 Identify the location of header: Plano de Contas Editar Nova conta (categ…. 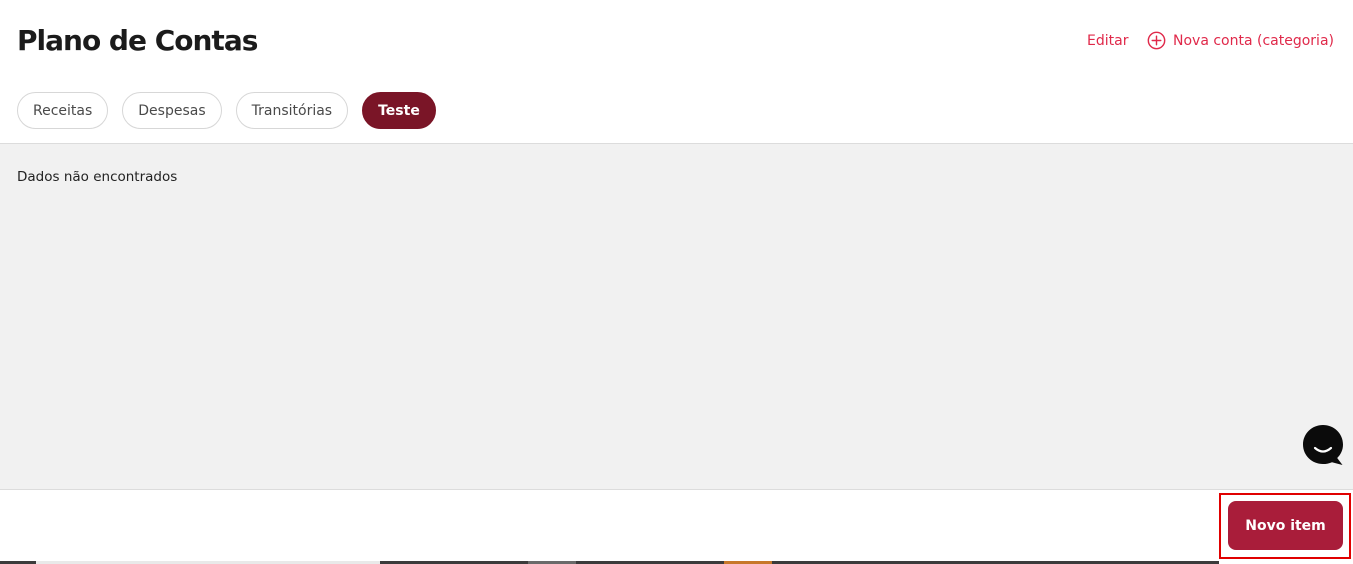
(676, 42).